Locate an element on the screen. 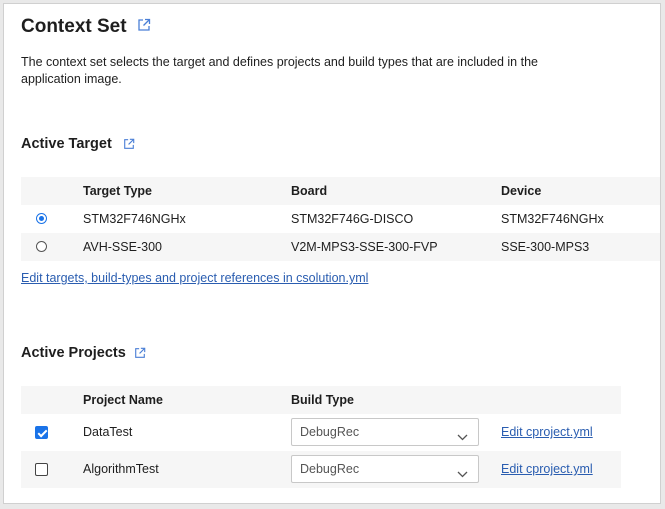  column-header: Board is located at coordinates (309, 191).